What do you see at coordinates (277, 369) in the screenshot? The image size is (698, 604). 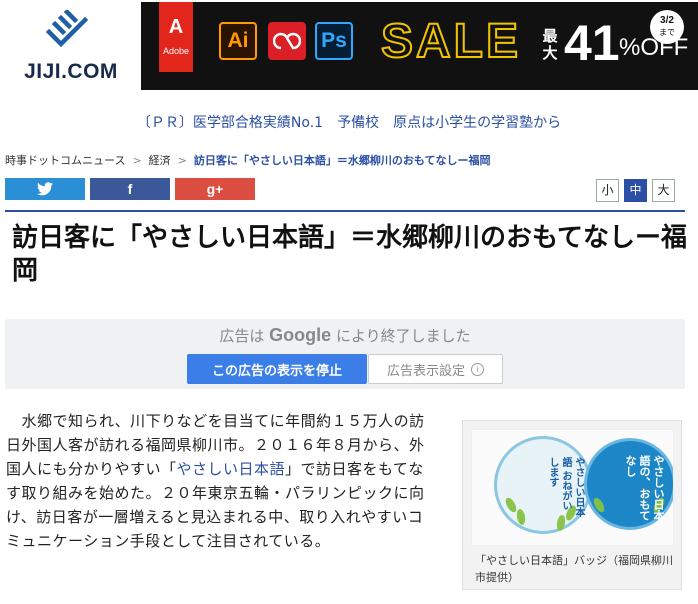 I see `stop-ad-button: この広告の表示を停止` at bounding box center [277, 369].